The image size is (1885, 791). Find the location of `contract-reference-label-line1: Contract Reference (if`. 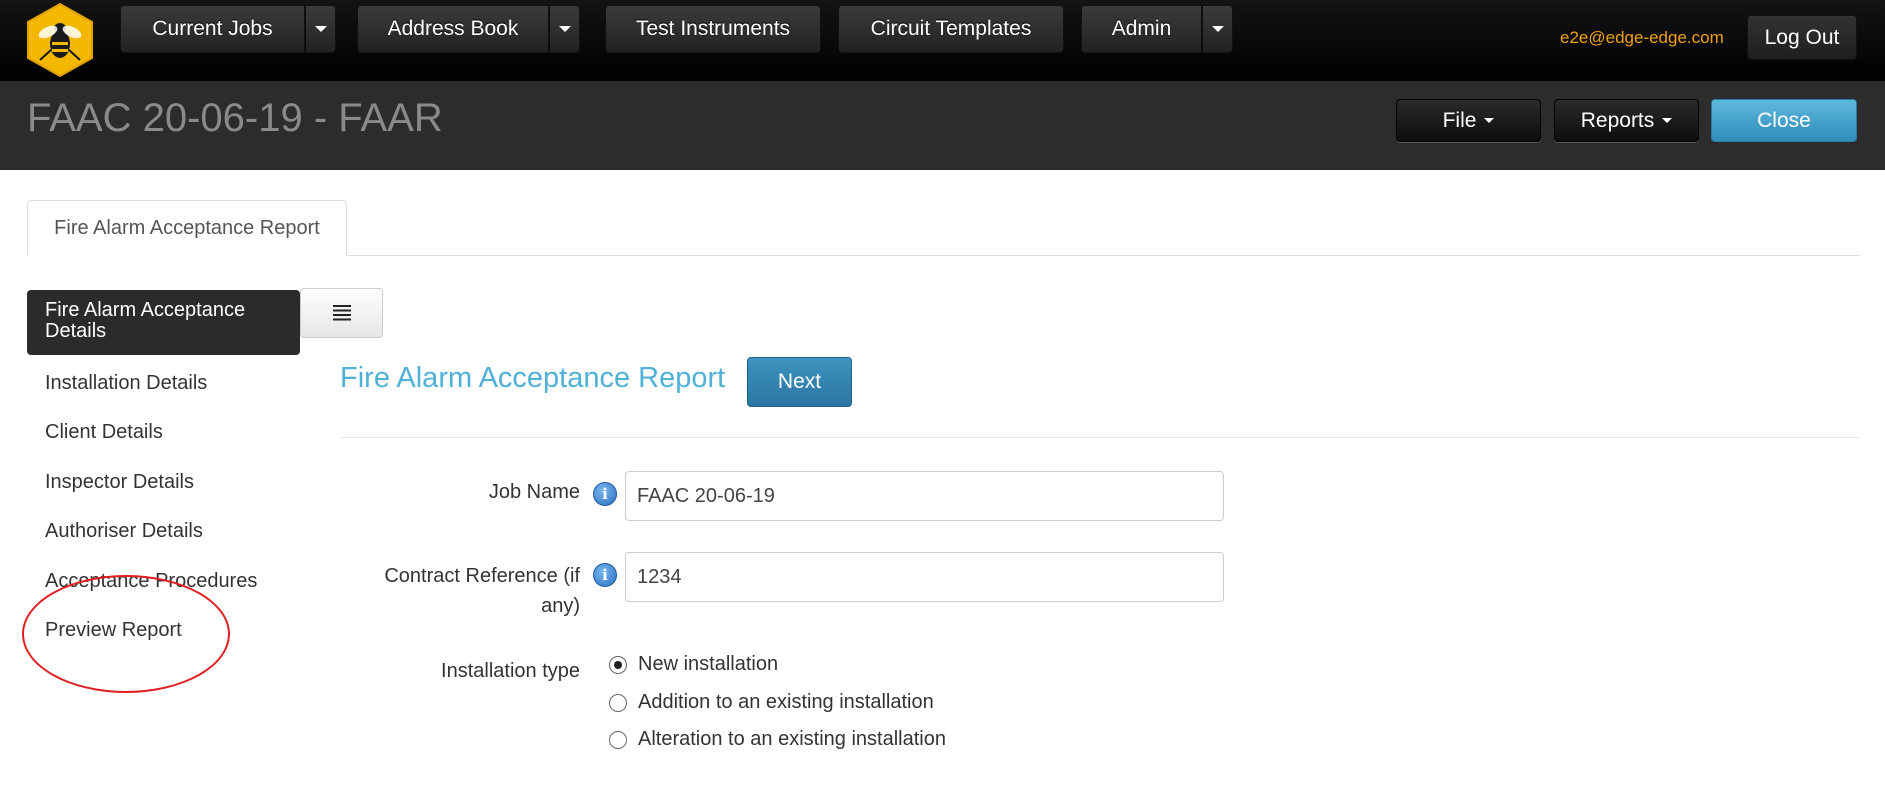

contract-reference-label-line1: Contract Reference (if is located at coordinates (482, 576).